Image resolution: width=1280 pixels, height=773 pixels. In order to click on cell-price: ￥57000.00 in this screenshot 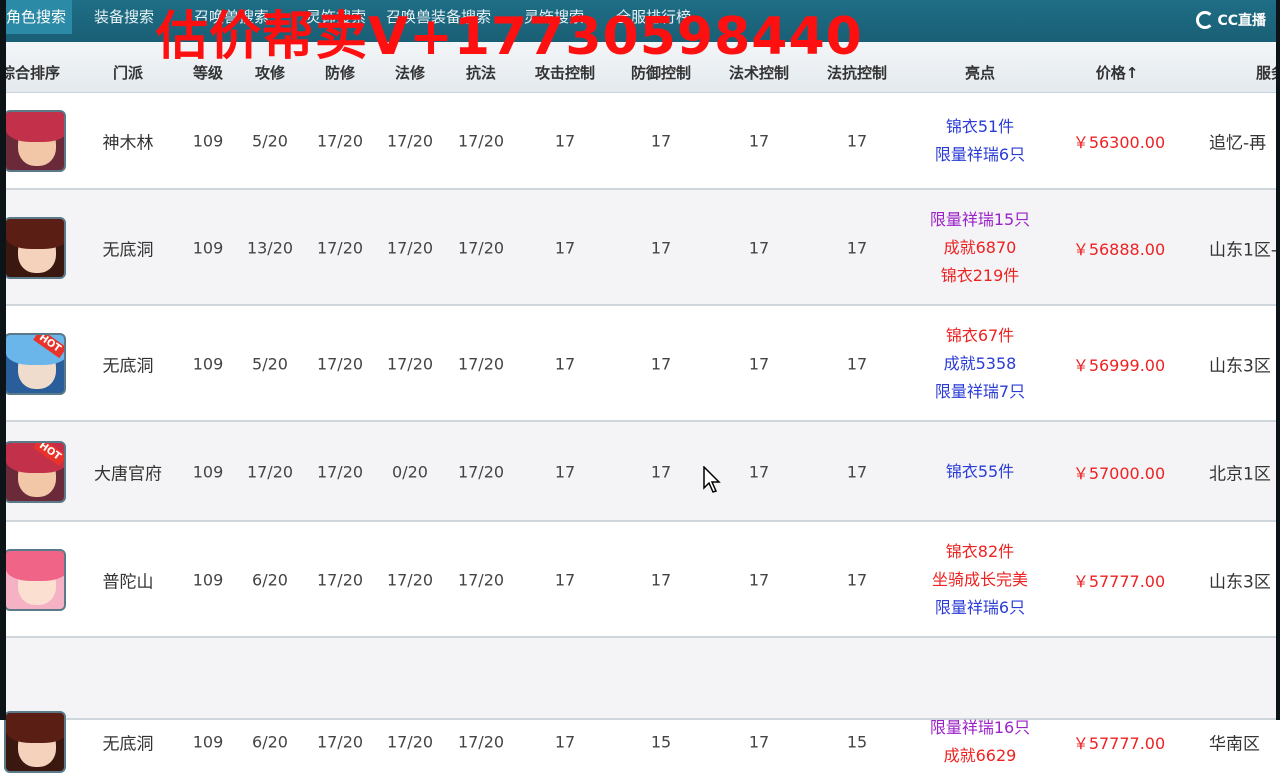, I will do `click(1119, 473)`.